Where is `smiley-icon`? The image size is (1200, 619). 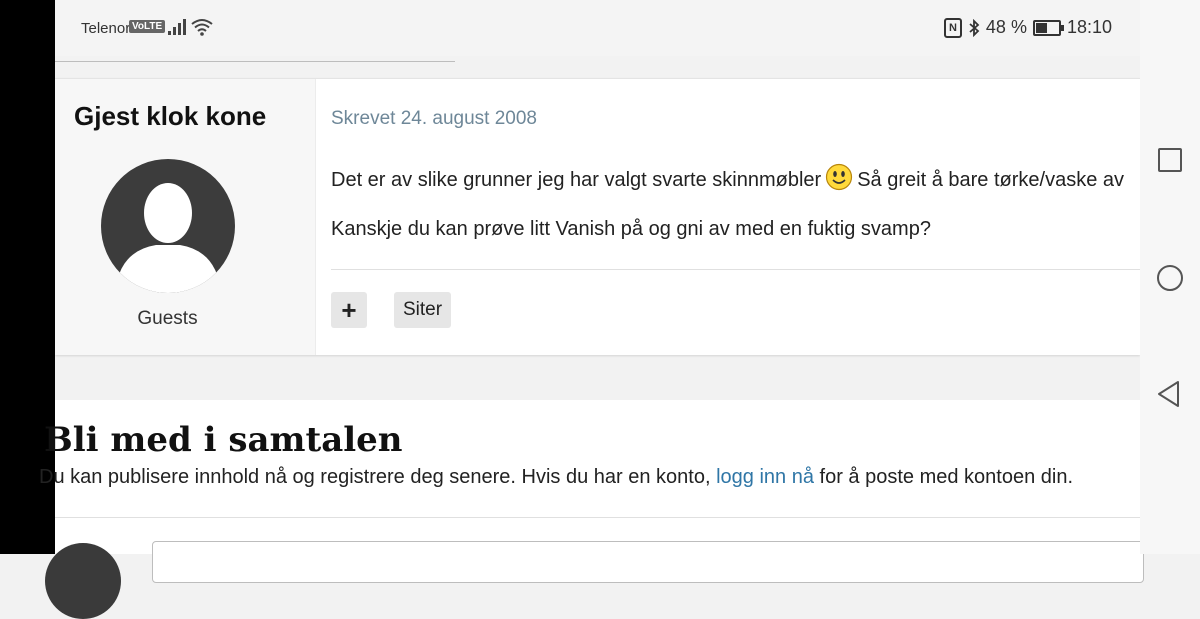 smiley-icon is located at coordinates (839, 177).